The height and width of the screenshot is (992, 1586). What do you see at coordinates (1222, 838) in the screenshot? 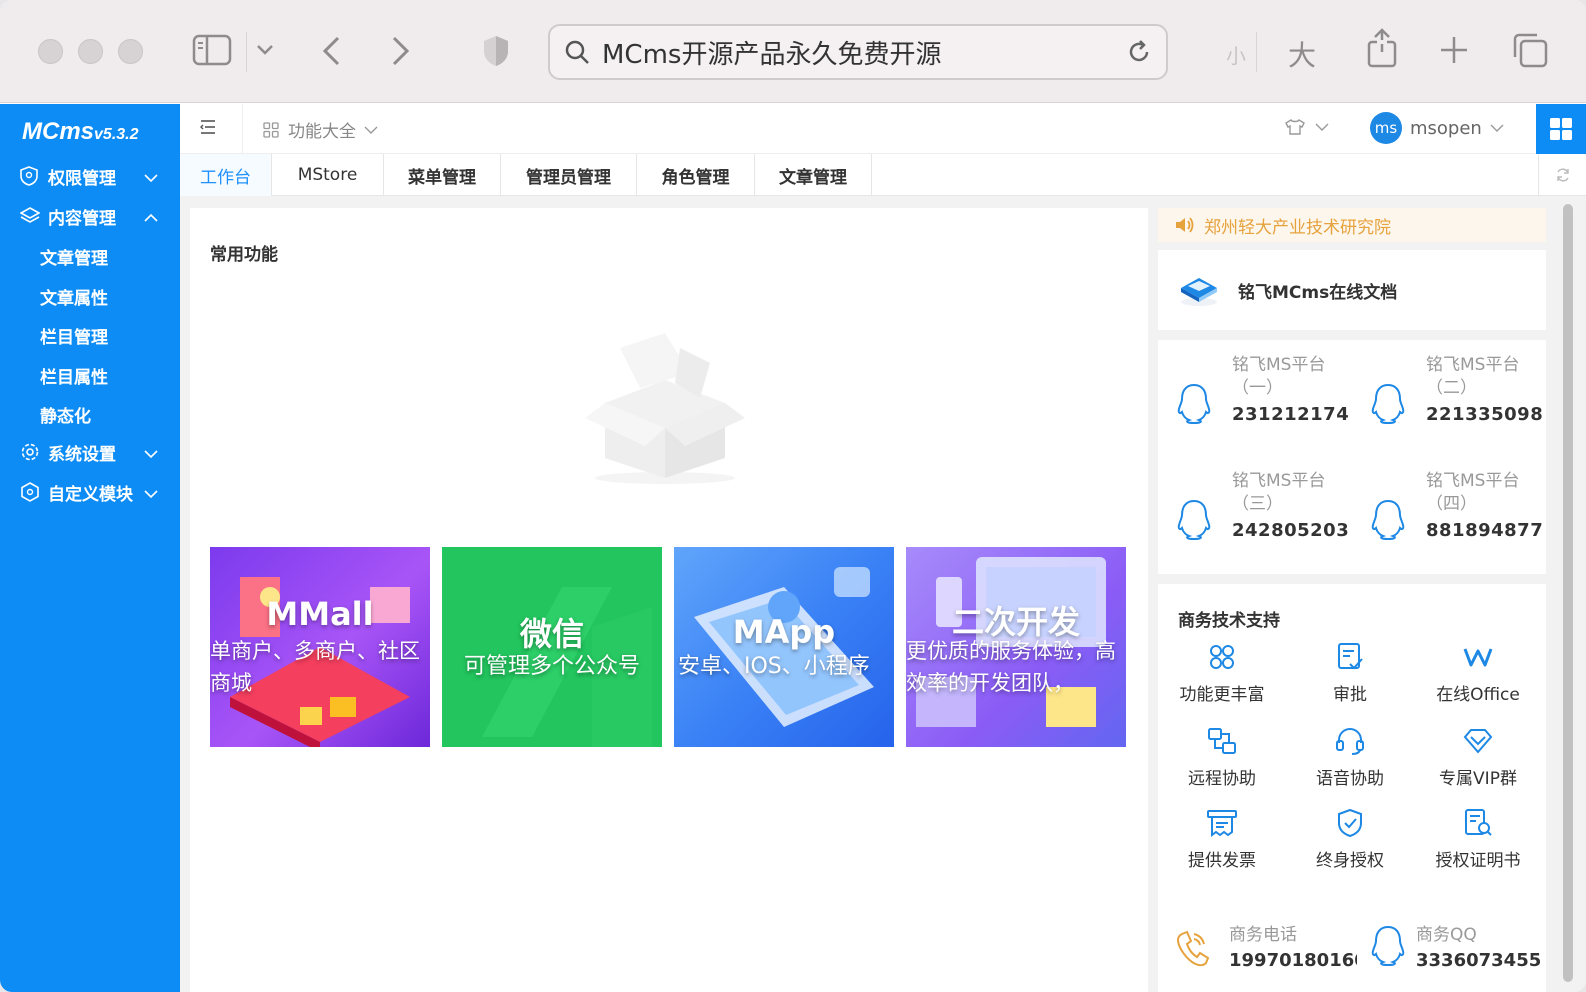
I see `support-item: 提供发票` at bounding box center [1222, 838].